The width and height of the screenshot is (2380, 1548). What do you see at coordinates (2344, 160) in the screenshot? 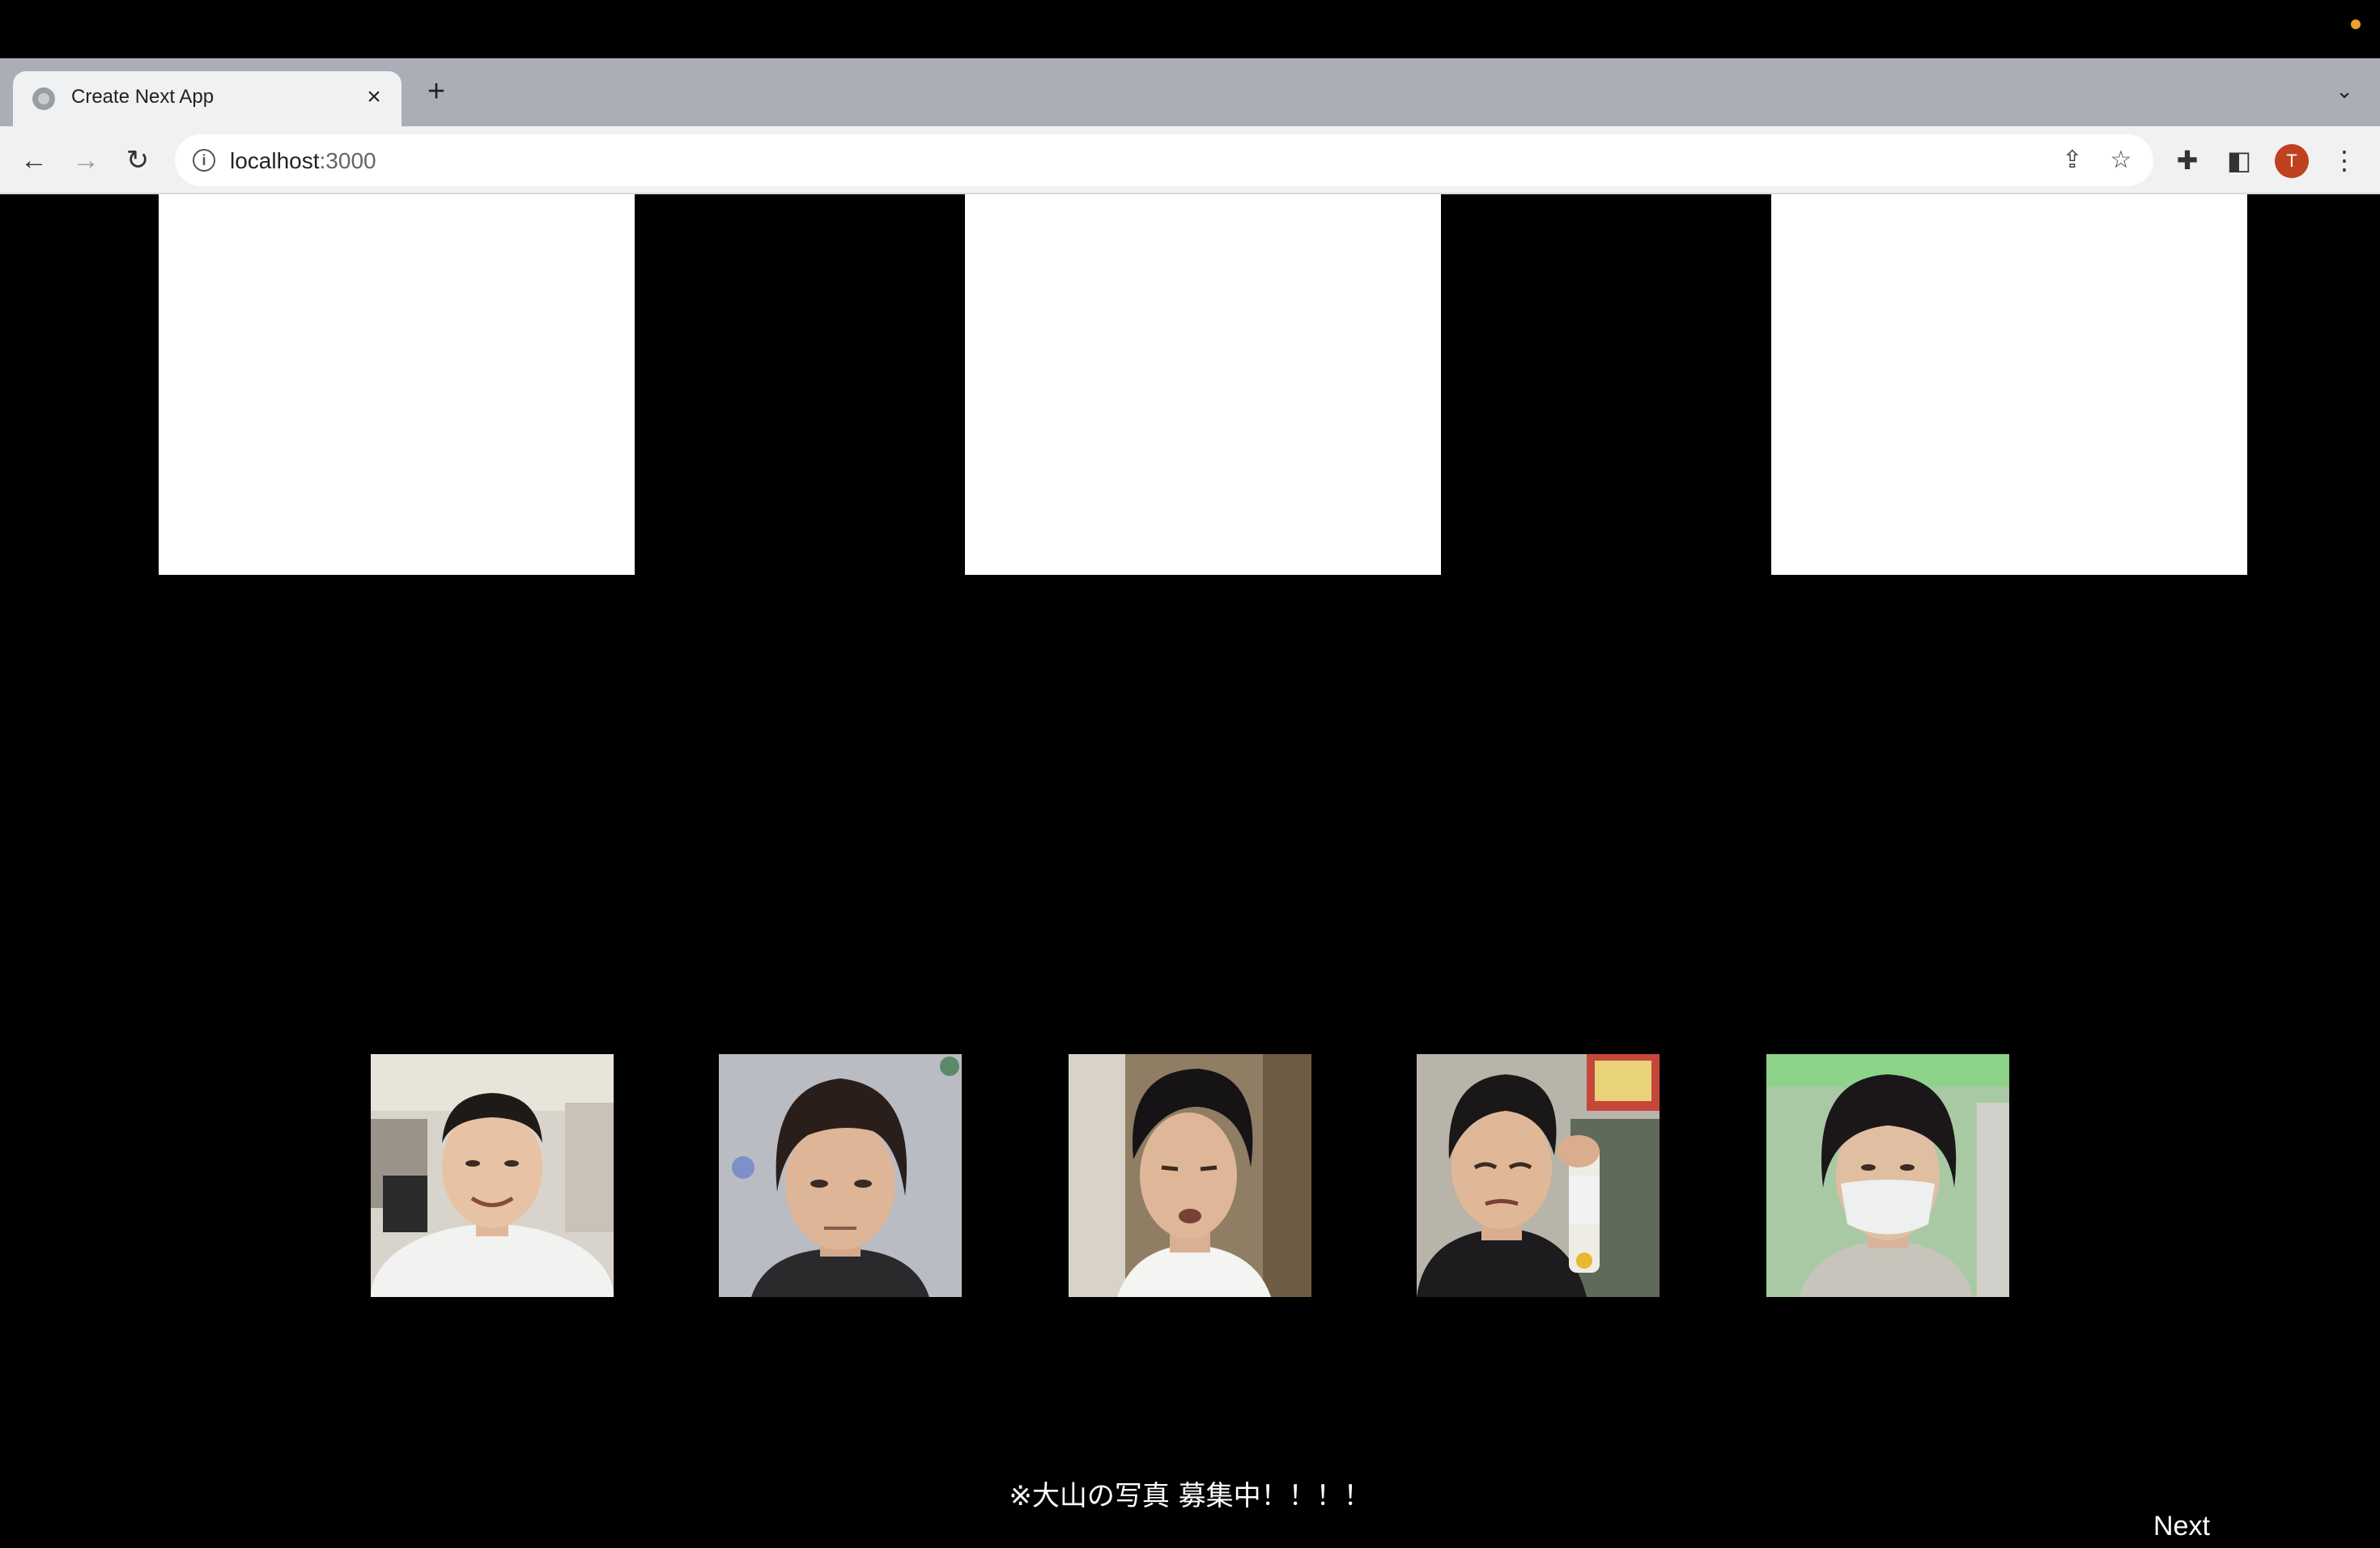
I see `browser-menu-icon: ⋮` at bounding box center [2344, 160].